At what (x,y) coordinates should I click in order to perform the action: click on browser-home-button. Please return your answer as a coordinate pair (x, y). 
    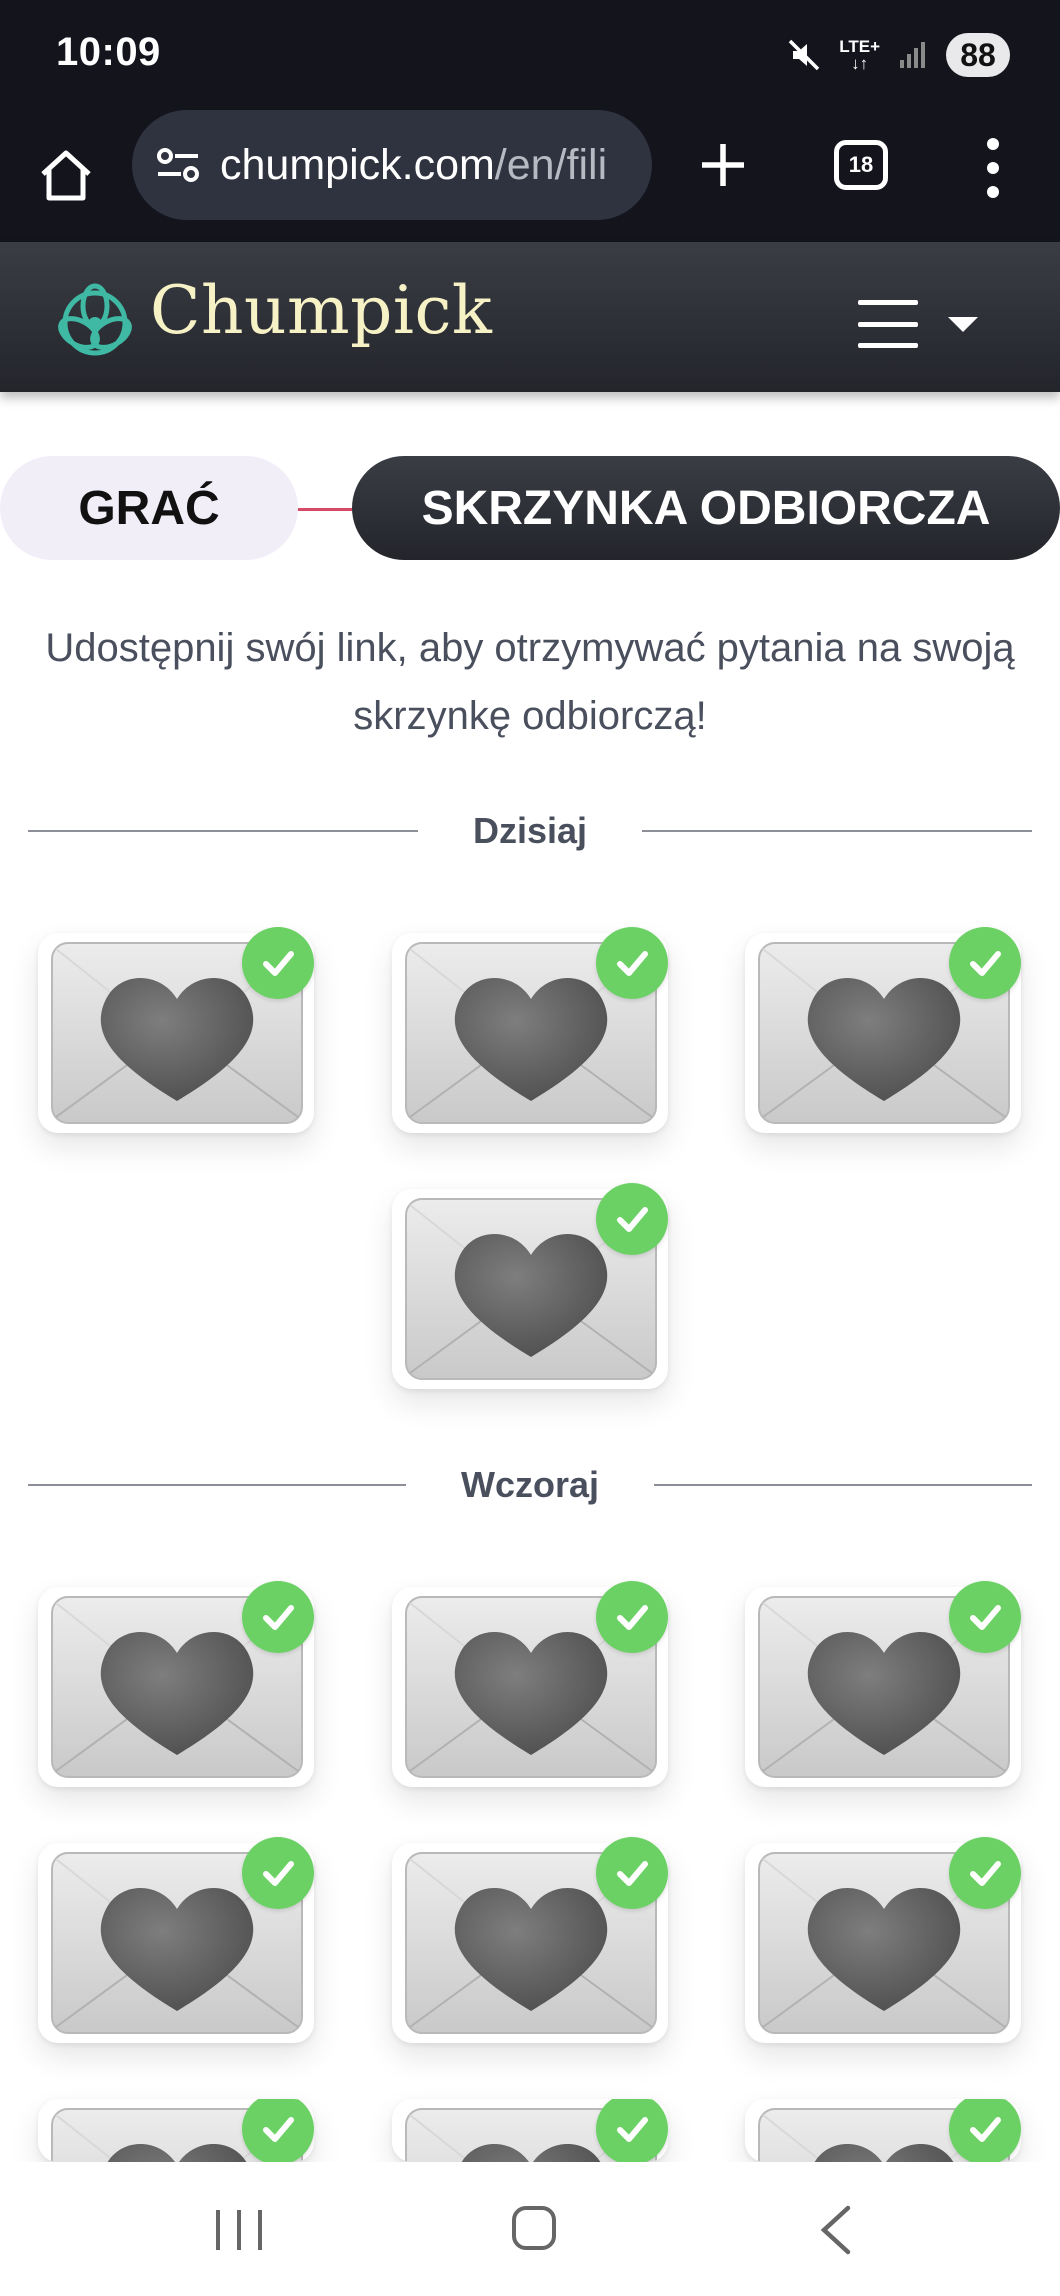
    Looking at the image, I should click on (66, 175).